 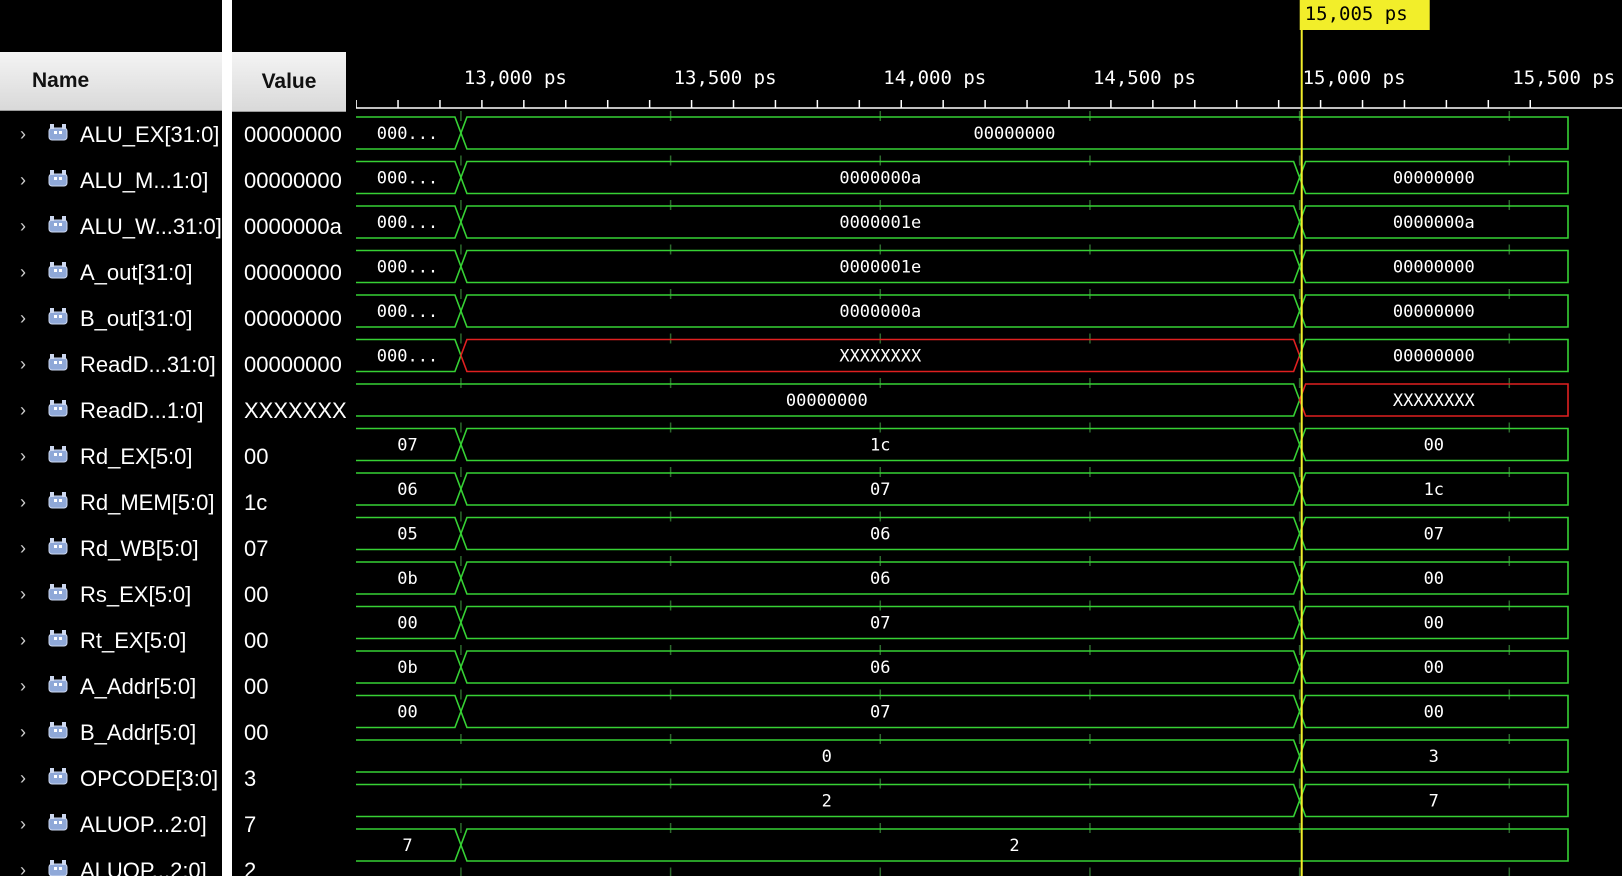 I want to click on waveform-value-label: 0b, so click(x=407, y=579).